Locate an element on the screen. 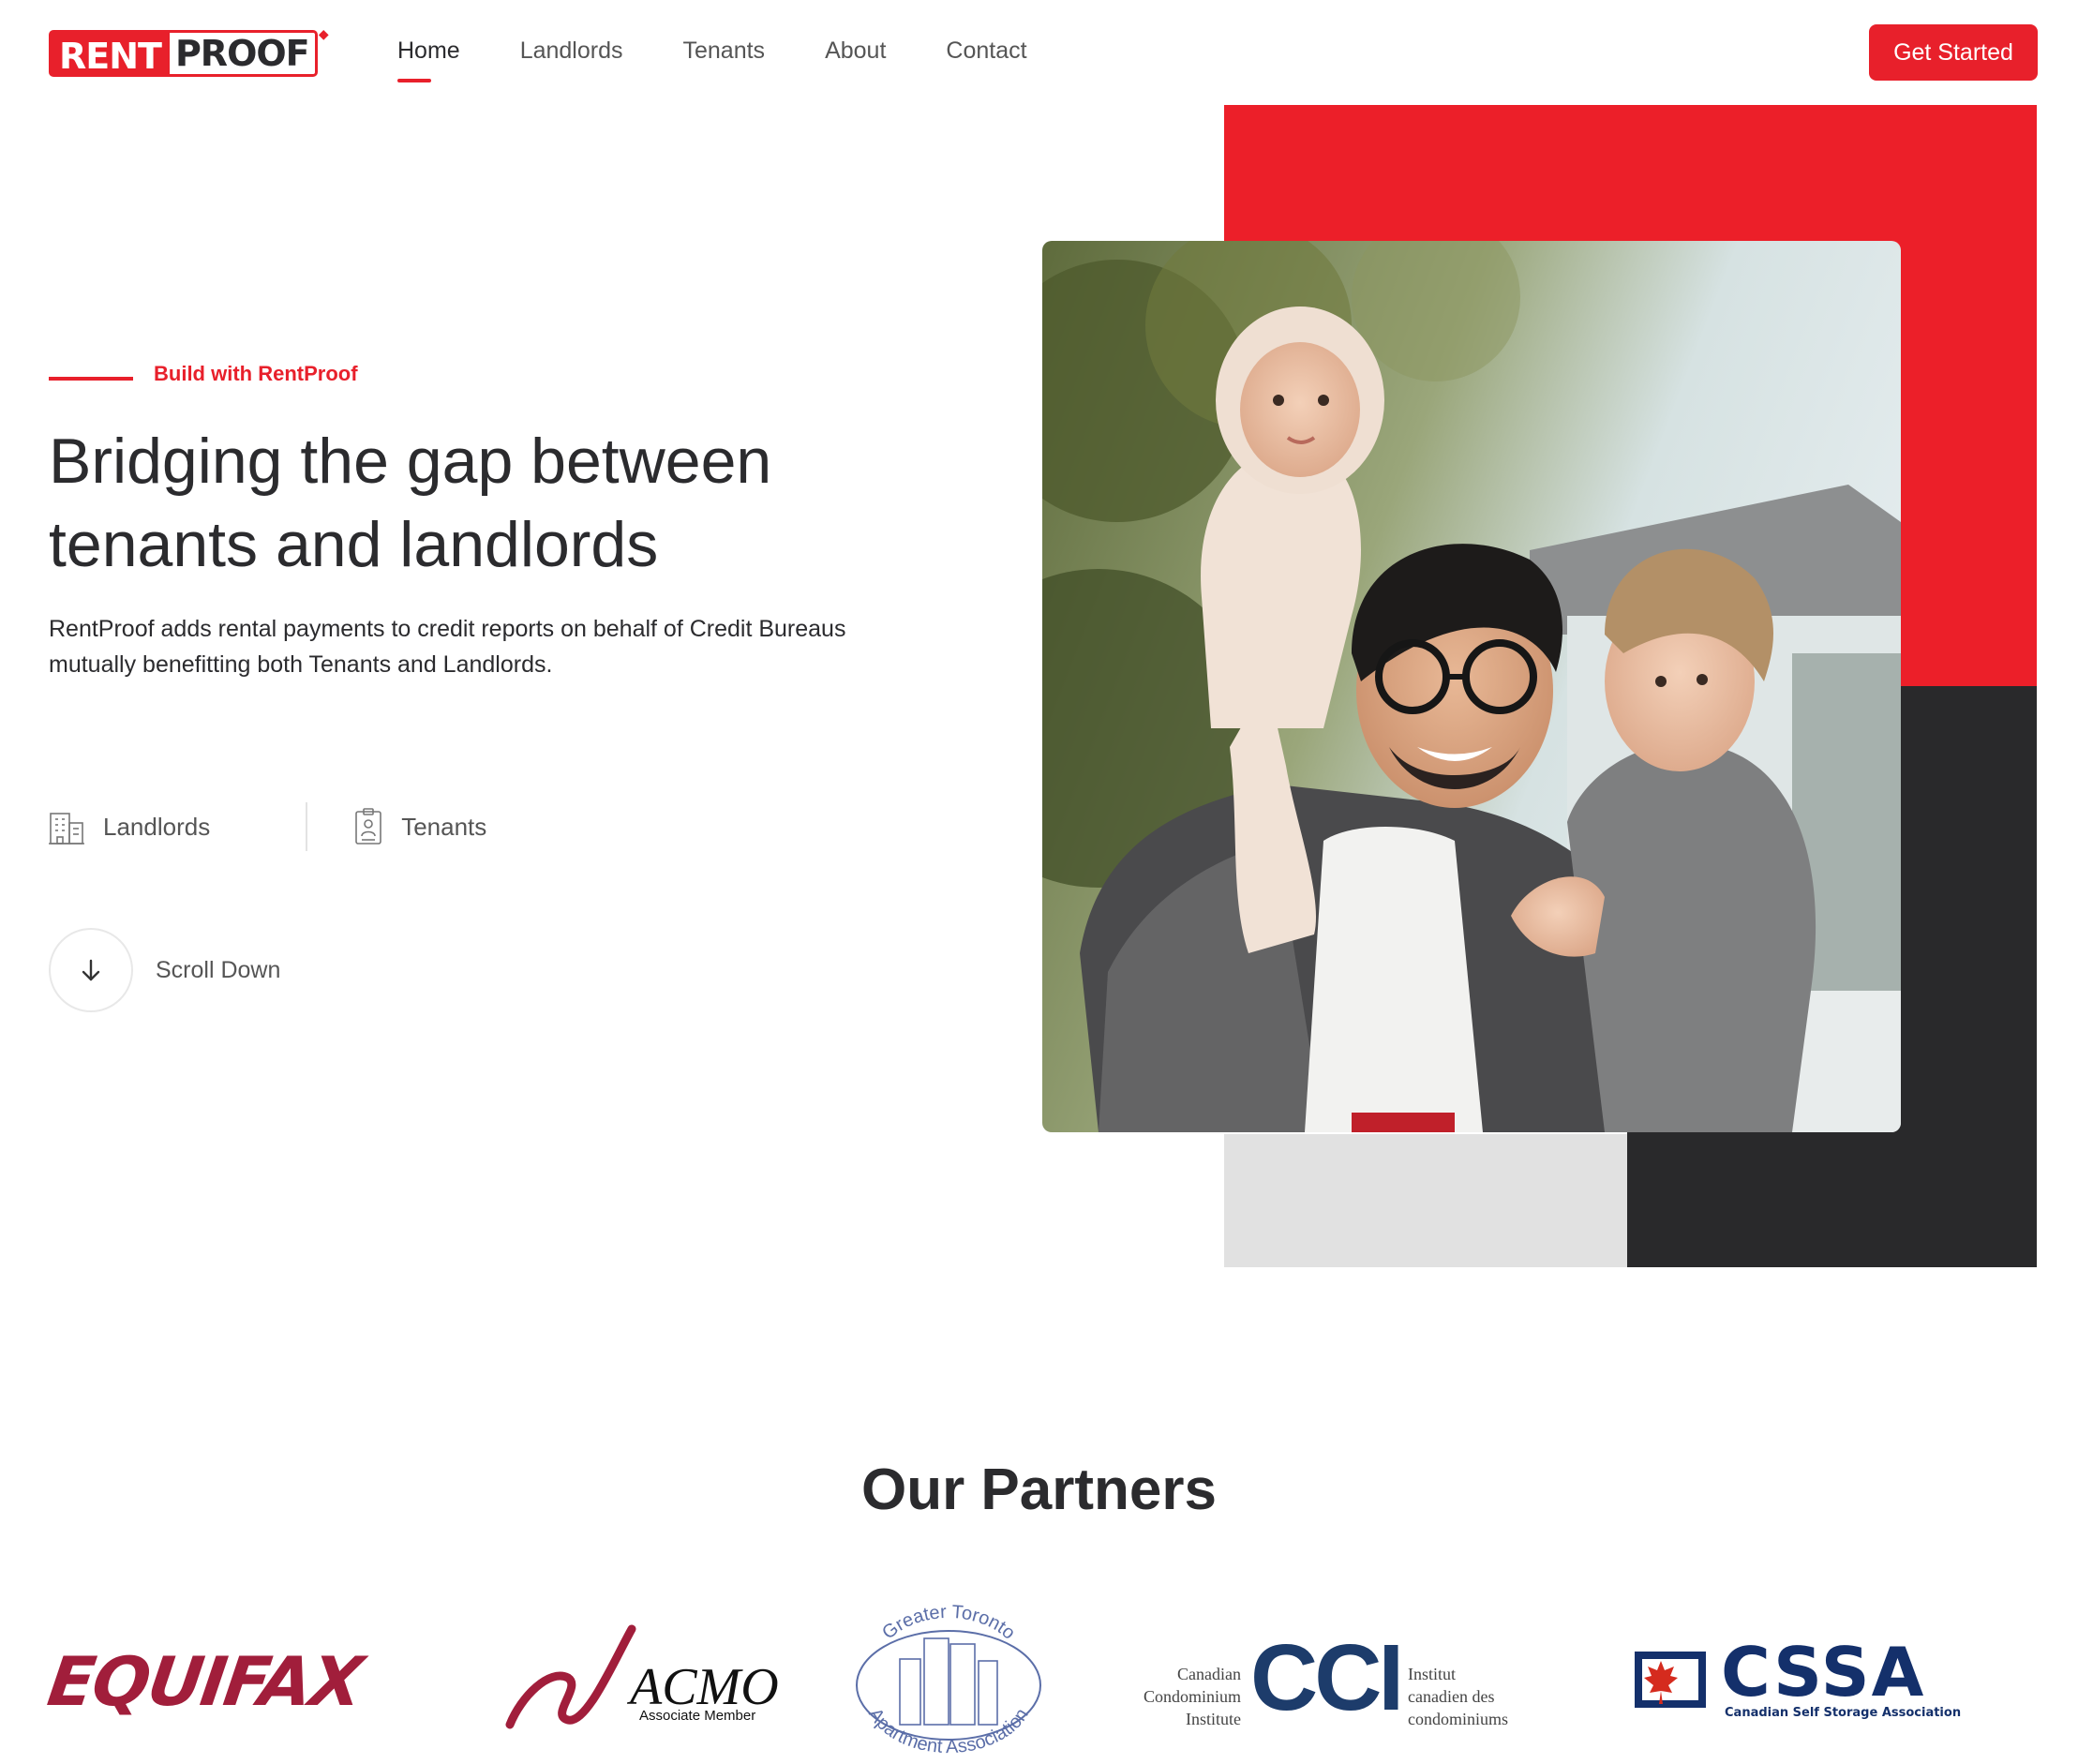 The width and height of the screenshot is (2078, 1764). nav-landlords: Landlords is located at coordinates (572, 50).